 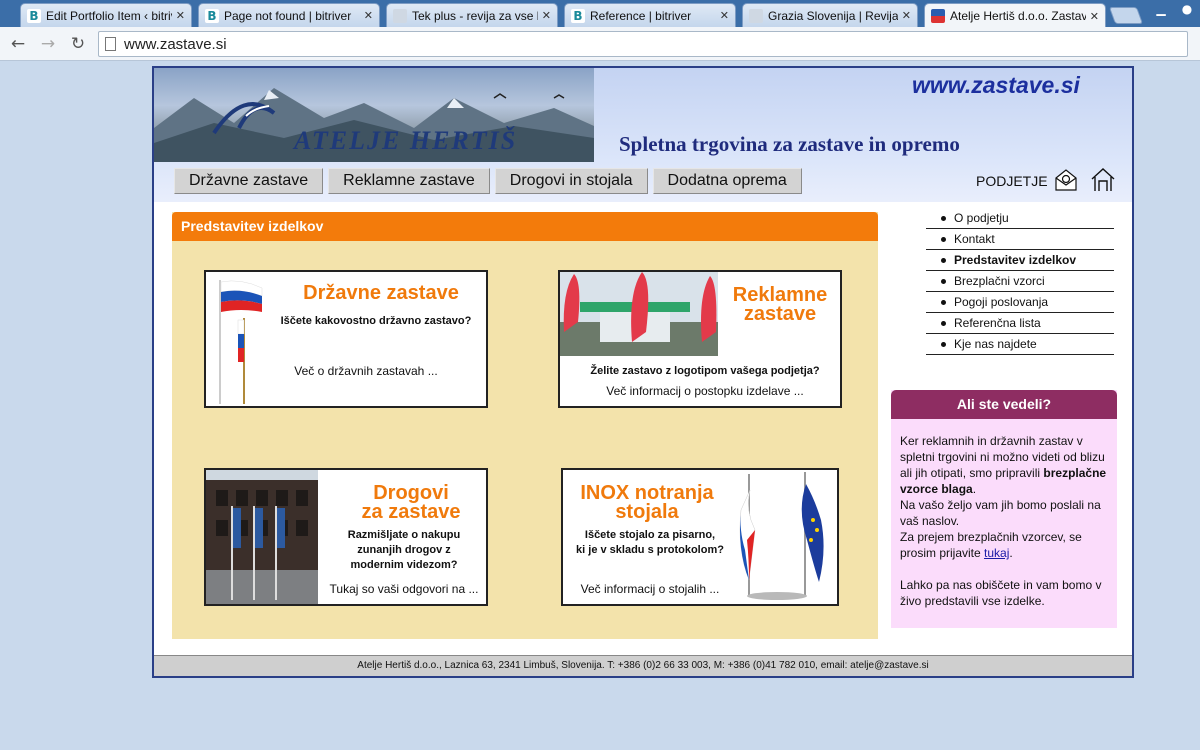 I want to click on sidebar-item-kontakt: Kontakt, so click(x=1020, y=239).